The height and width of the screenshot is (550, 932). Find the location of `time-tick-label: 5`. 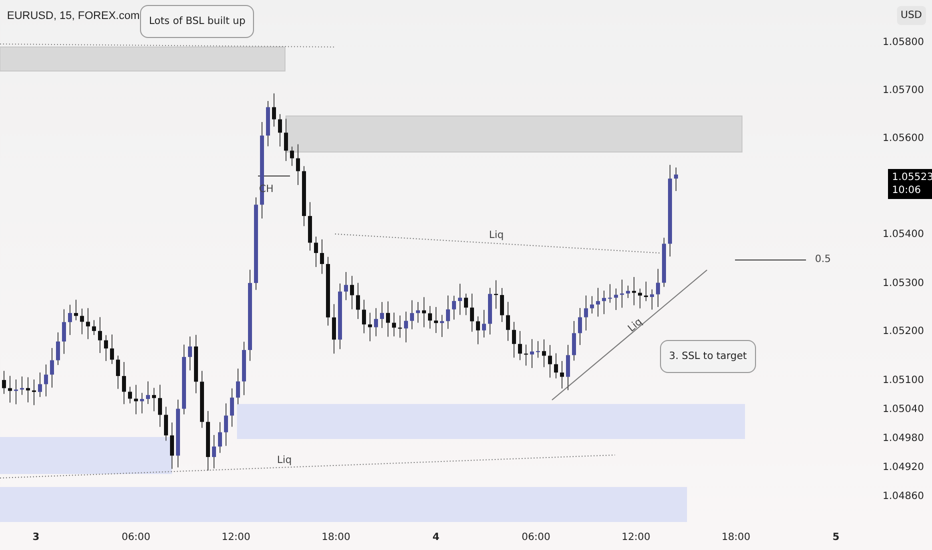

time-tick-label: 5 is located at coordinates (836, 538).